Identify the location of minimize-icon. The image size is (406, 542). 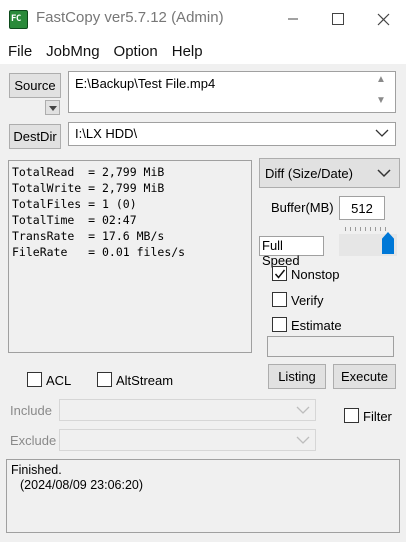
(293, 19).